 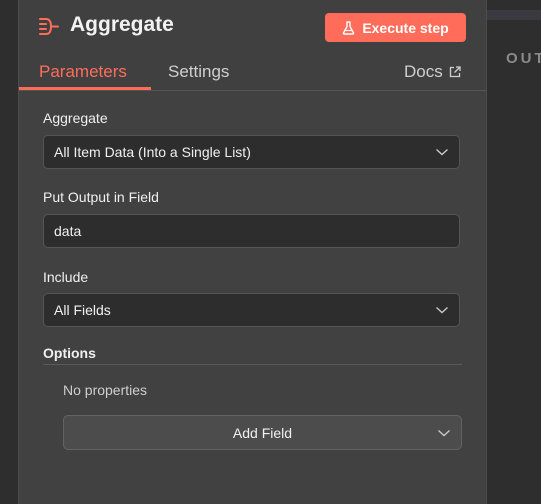 I want to click on tab-settings: Settings, so click(x=198, y=72).